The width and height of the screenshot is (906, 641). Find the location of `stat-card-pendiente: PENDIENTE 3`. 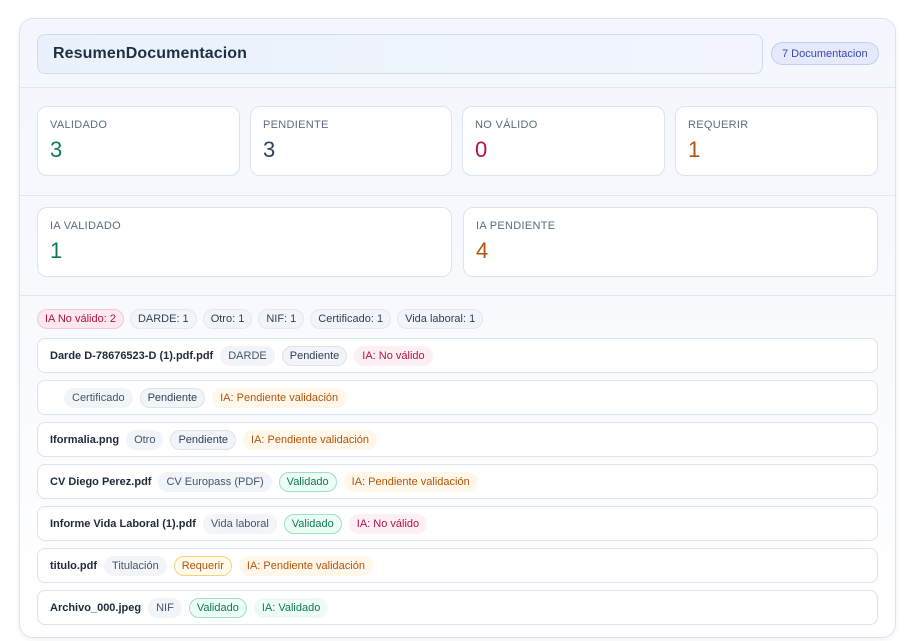

stat-card-pendiente: PENDIENTE 3 is located at coordinates (351, 141).